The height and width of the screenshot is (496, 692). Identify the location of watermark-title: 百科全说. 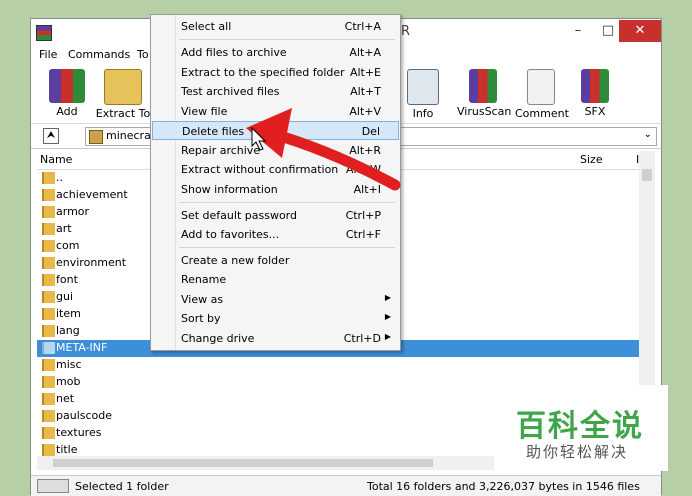
(580, 426).